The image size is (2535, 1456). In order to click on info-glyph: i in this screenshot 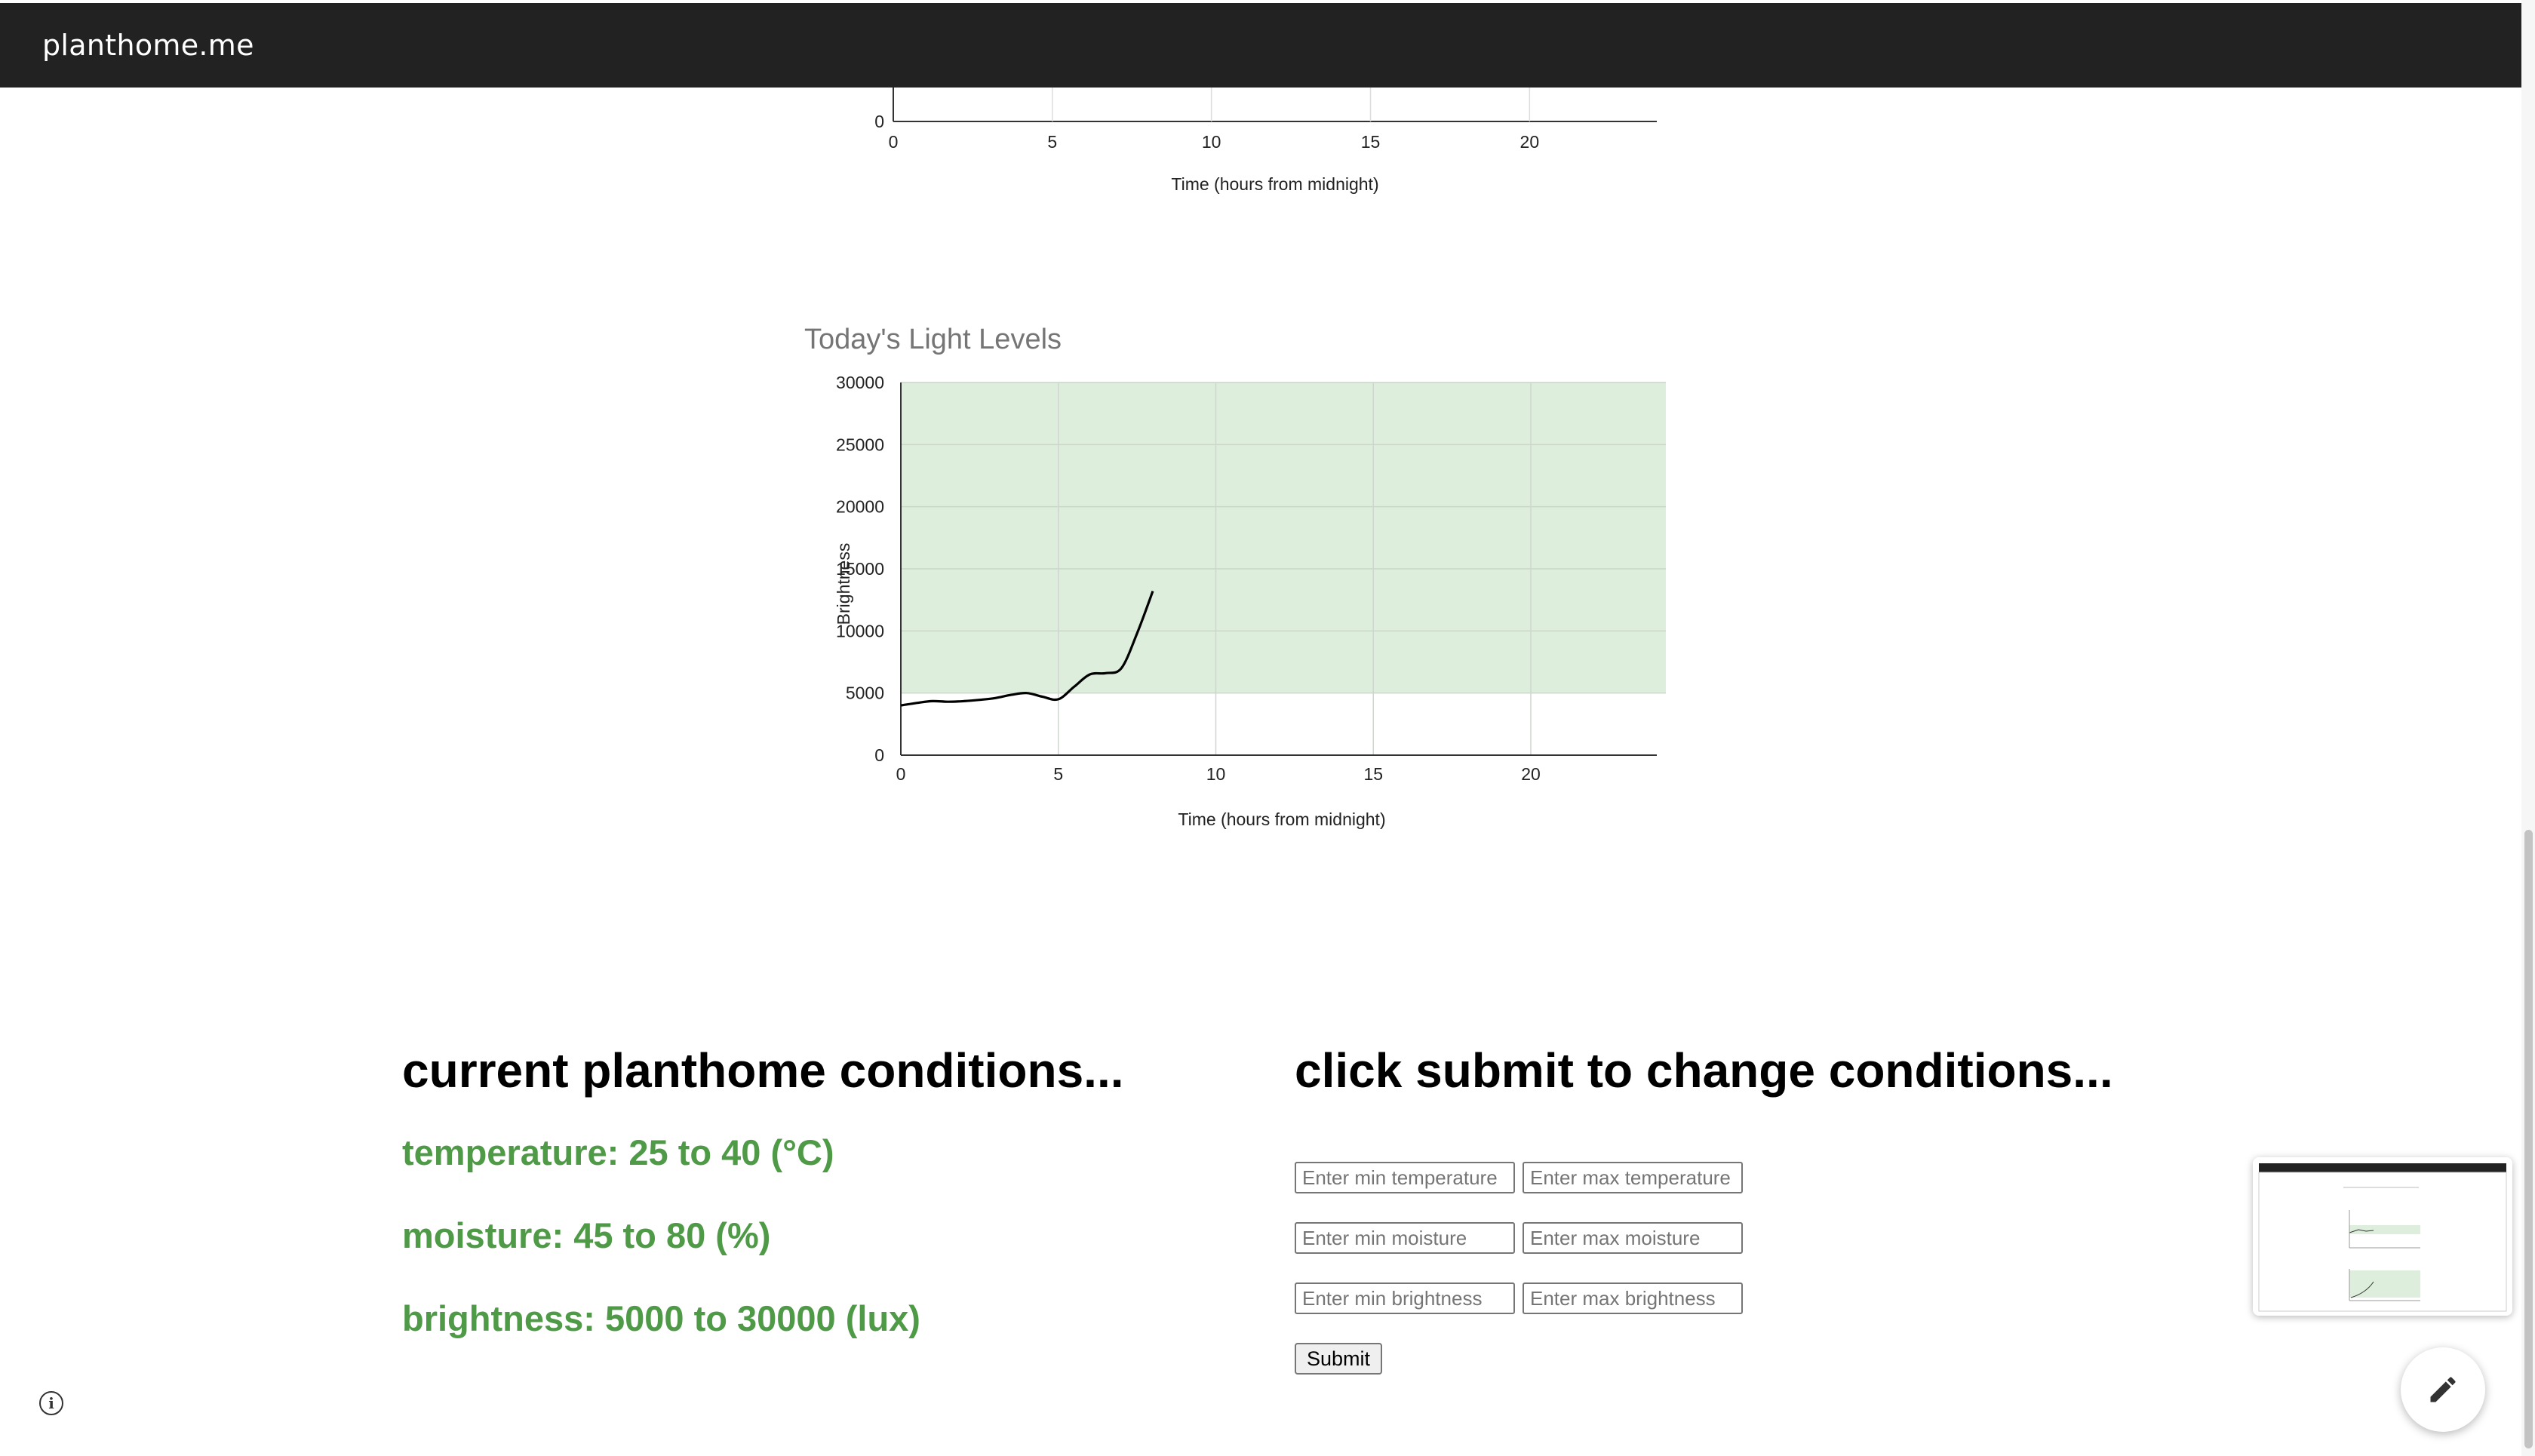, I will do `click(51, 1403)`.